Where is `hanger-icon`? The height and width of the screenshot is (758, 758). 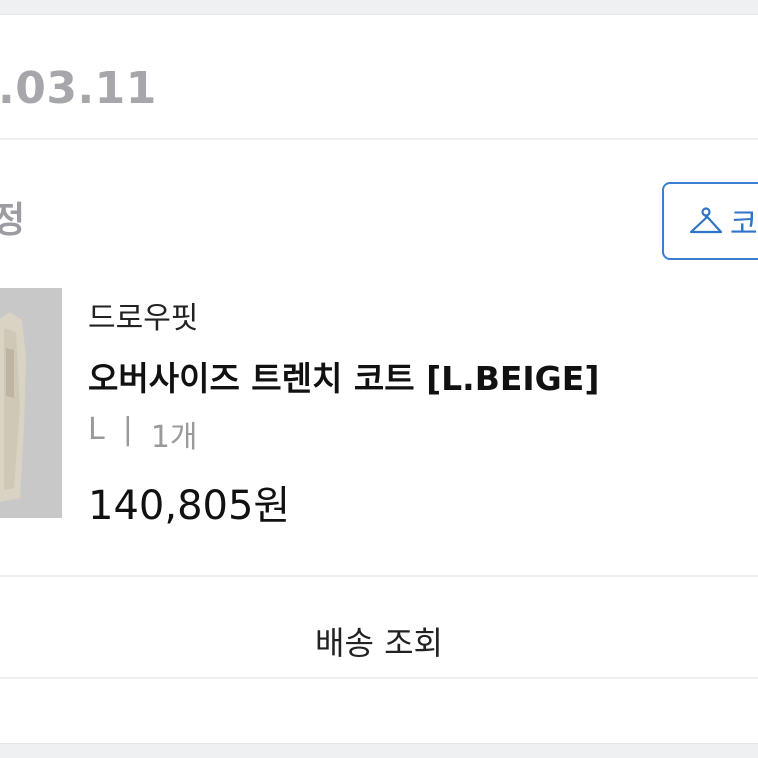 hanger-icon is located at coordinates (706, 221).